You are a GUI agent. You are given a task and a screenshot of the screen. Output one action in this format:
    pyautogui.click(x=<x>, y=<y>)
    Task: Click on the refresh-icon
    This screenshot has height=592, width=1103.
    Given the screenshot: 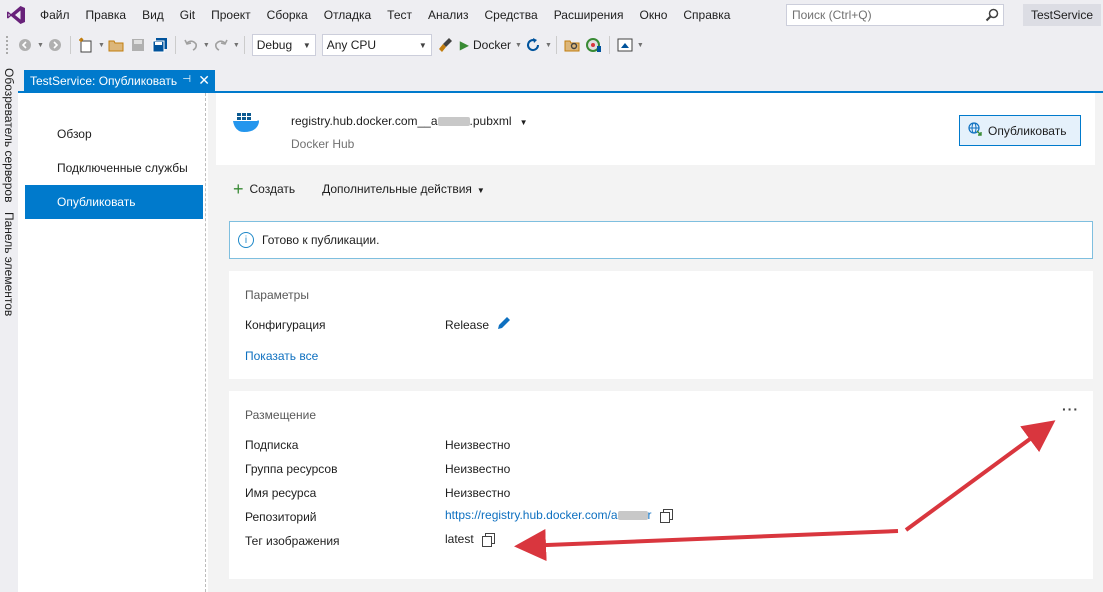 What is the action you would take?
    pyautogui.click(x=533, y=45)
    